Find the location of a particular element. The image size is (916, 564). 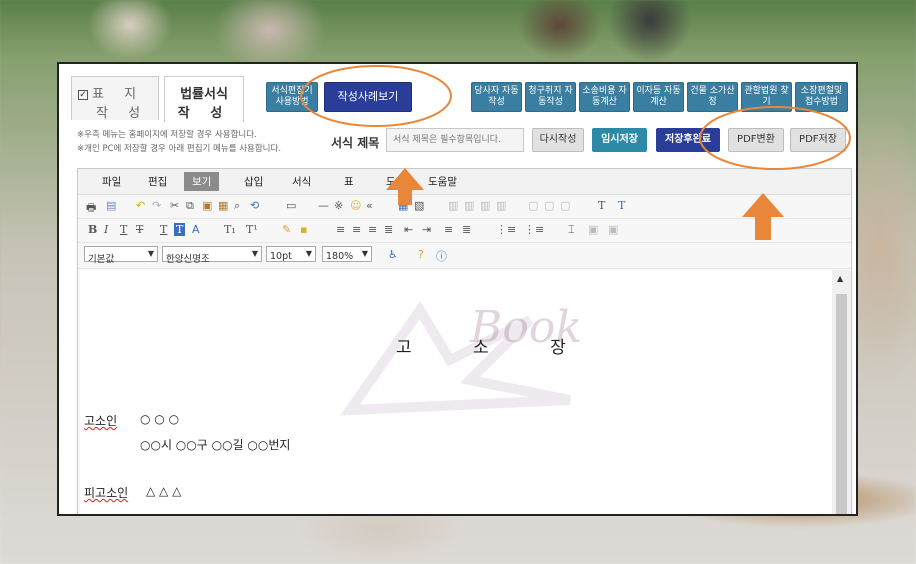

complainant-address: ○○시 ○○구 ○○길 ○○번지 is located at coordinates (215, 445).